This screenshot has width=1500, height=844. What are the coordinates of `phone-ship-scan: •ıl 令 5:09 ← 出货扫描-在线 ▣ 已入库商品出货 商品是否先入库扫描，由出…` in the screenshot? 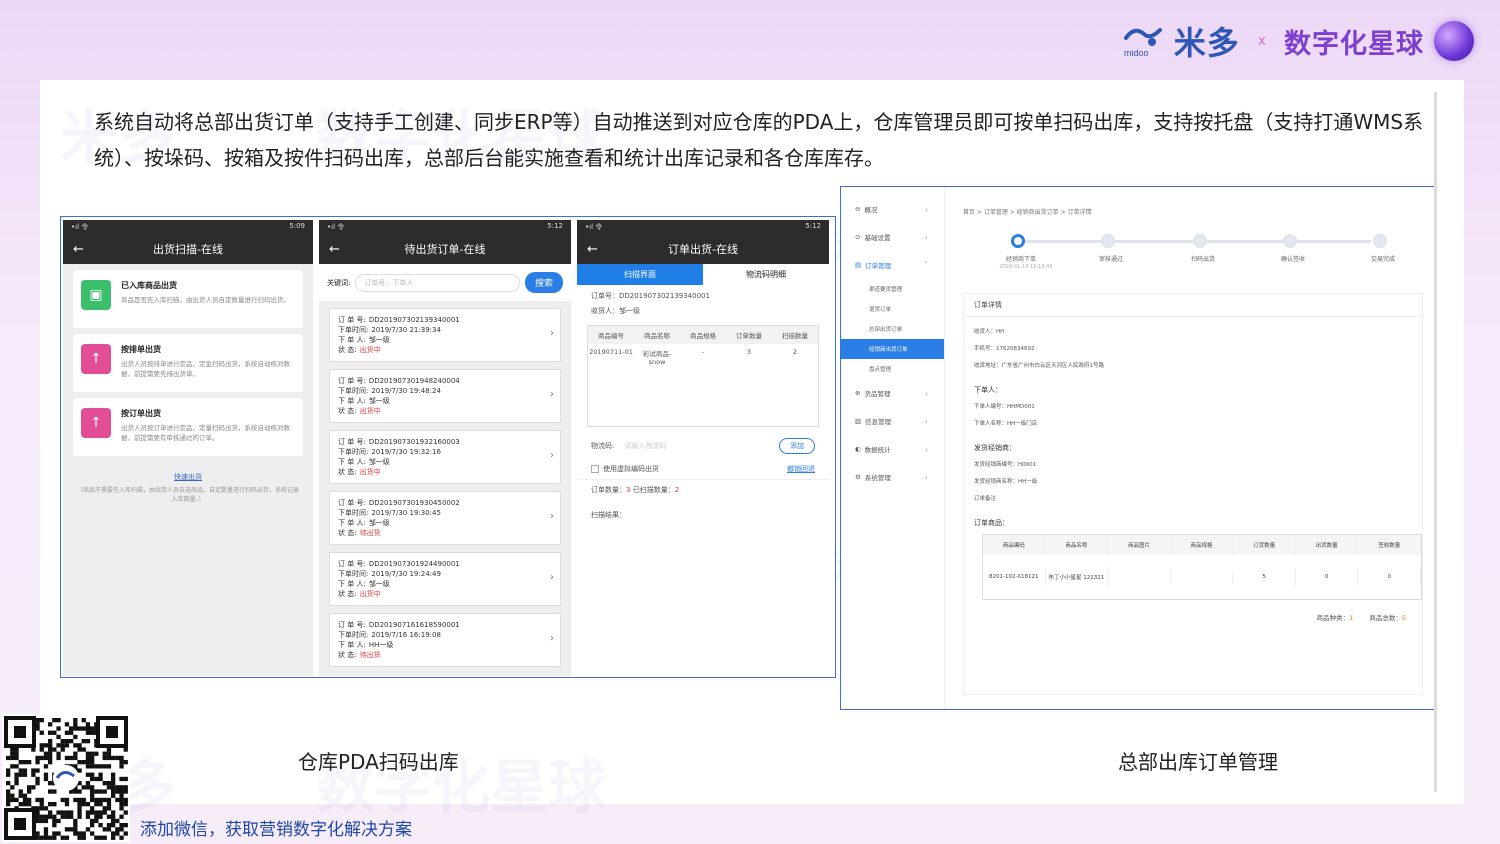 It's located at (188, 448).